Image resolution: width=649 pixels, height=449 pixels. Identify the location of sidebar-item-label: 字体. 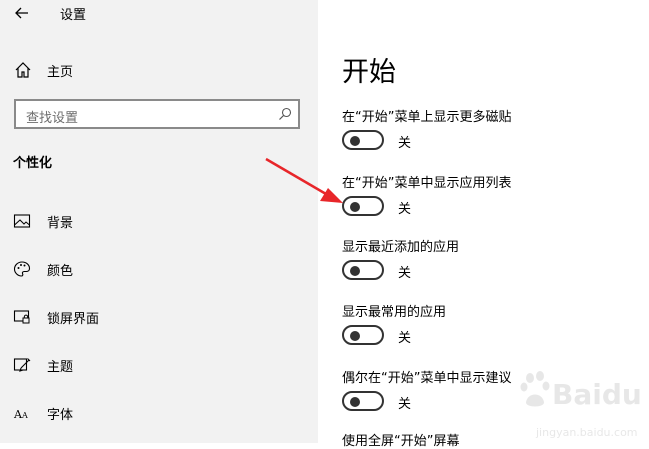
(60, 415).